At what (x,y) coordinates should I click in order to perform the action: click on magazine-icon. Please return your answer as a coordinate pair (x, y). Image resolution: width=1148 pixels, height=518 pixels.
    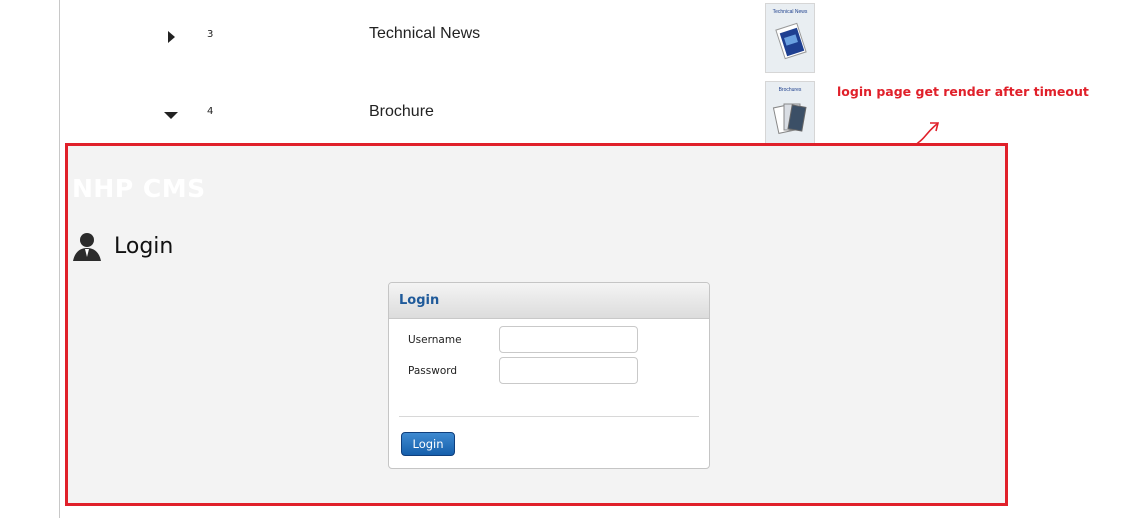
    Looking at the image, I should click on (791, 41).